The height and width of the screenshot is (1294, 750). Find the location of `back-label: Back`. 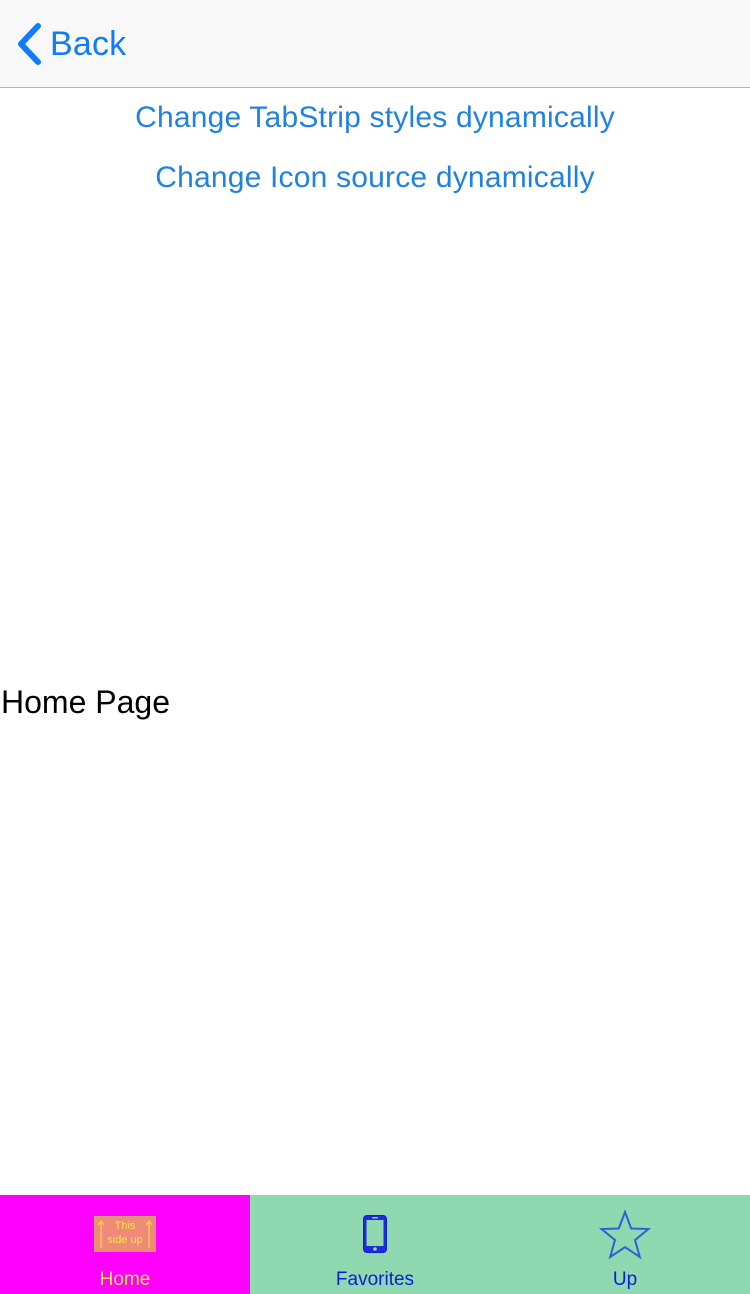

back-label: Back is located at coordinates (88, 43).